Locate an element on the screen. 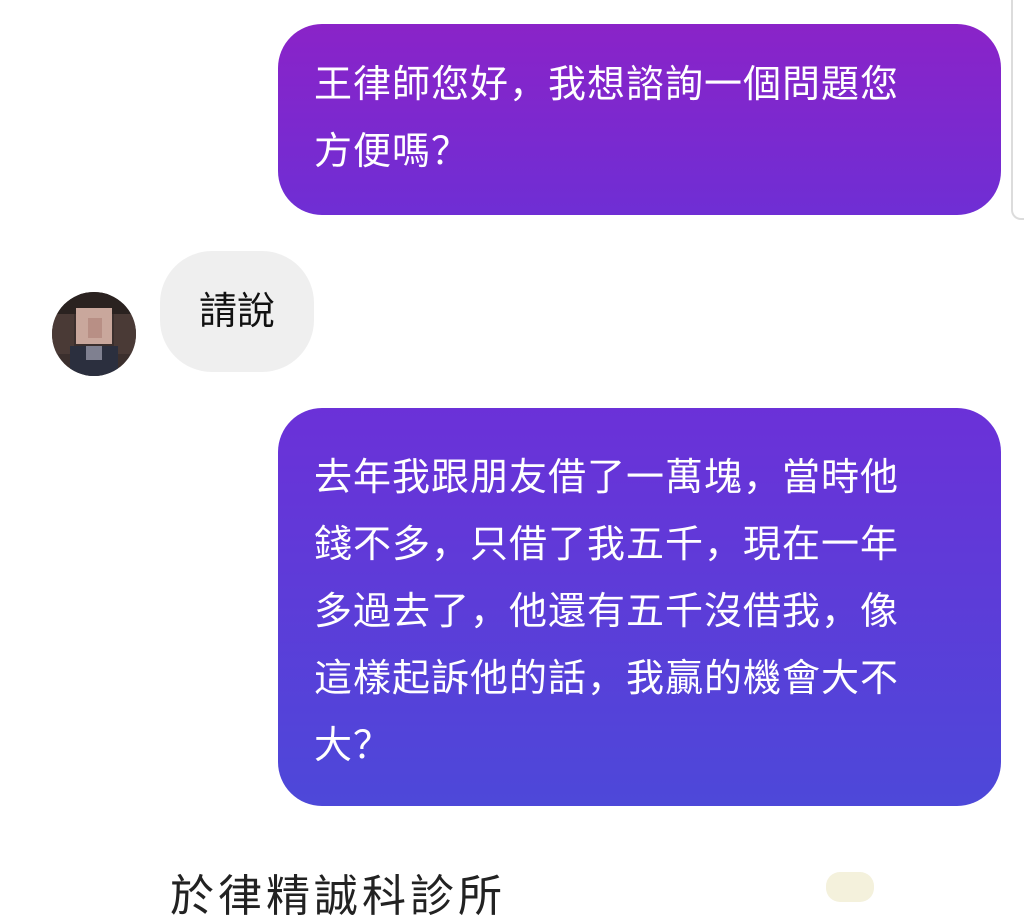 The width and height of the screenshot is (1024, 924). avatar-face-shade is located at coordinates (95, 328).